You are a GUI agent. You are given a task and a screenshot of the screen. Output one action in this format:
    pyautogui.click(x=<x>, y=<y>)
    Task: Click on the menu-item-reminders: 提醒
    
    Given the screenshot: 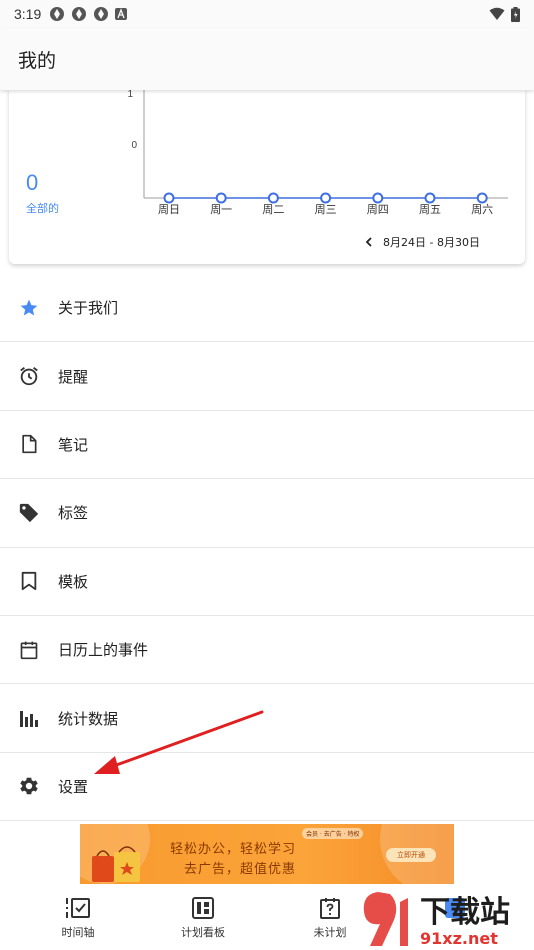 What is the action you would take?
    pyautogui.click(x=267, y=376)
    